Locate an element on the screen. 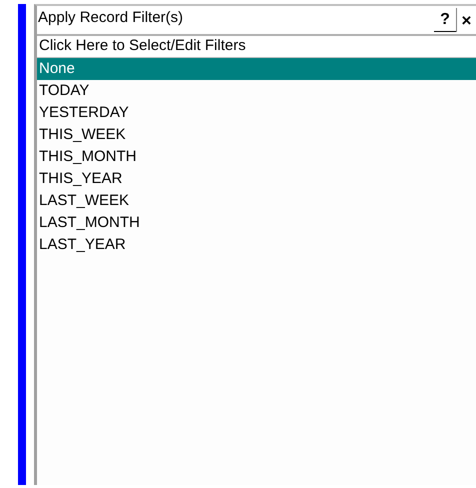  filter-item: THIS_YEAR is located at coordinates (256, 179).